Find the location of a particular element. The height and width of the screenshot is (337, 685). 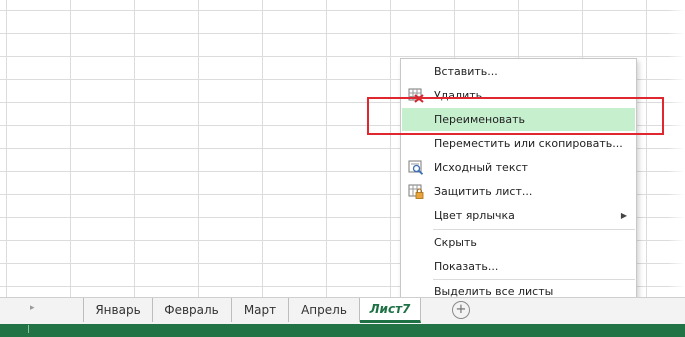

view-code-icon is located at coordinates (416, 167).